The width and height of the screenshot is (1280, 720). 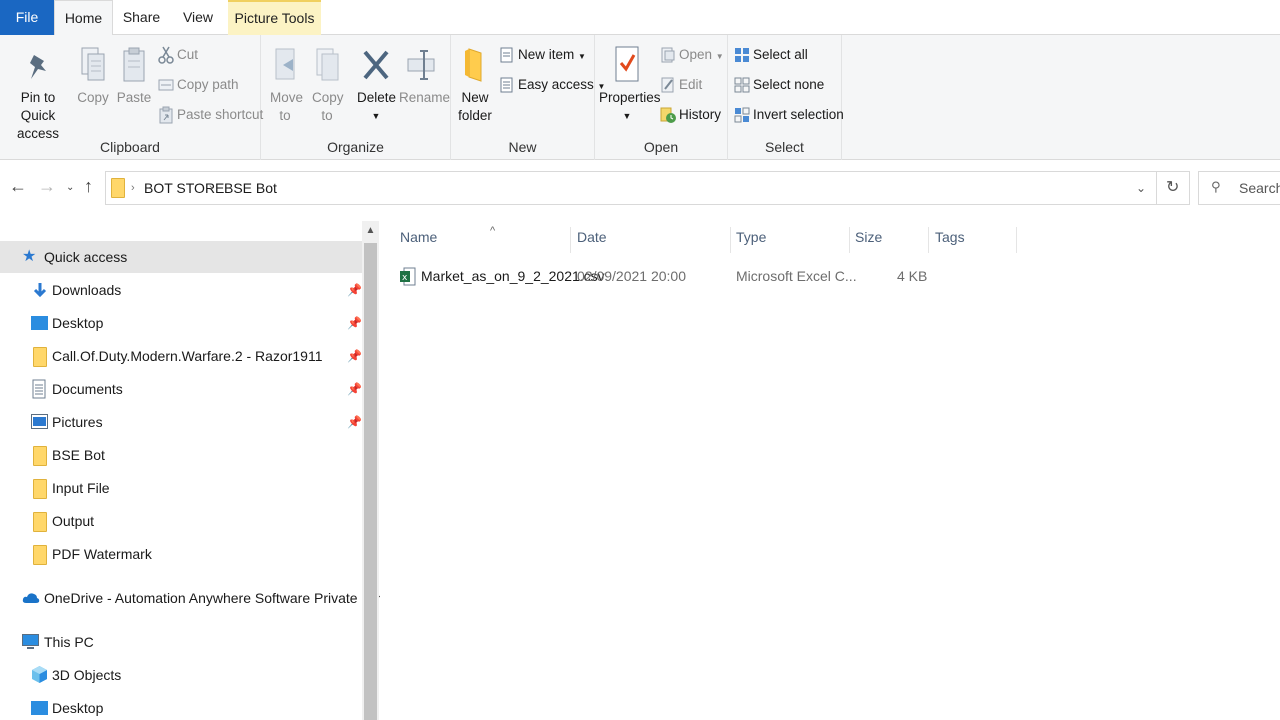 I want to click on nav-this-pc-label: This PC, so click(x=69, y=642).